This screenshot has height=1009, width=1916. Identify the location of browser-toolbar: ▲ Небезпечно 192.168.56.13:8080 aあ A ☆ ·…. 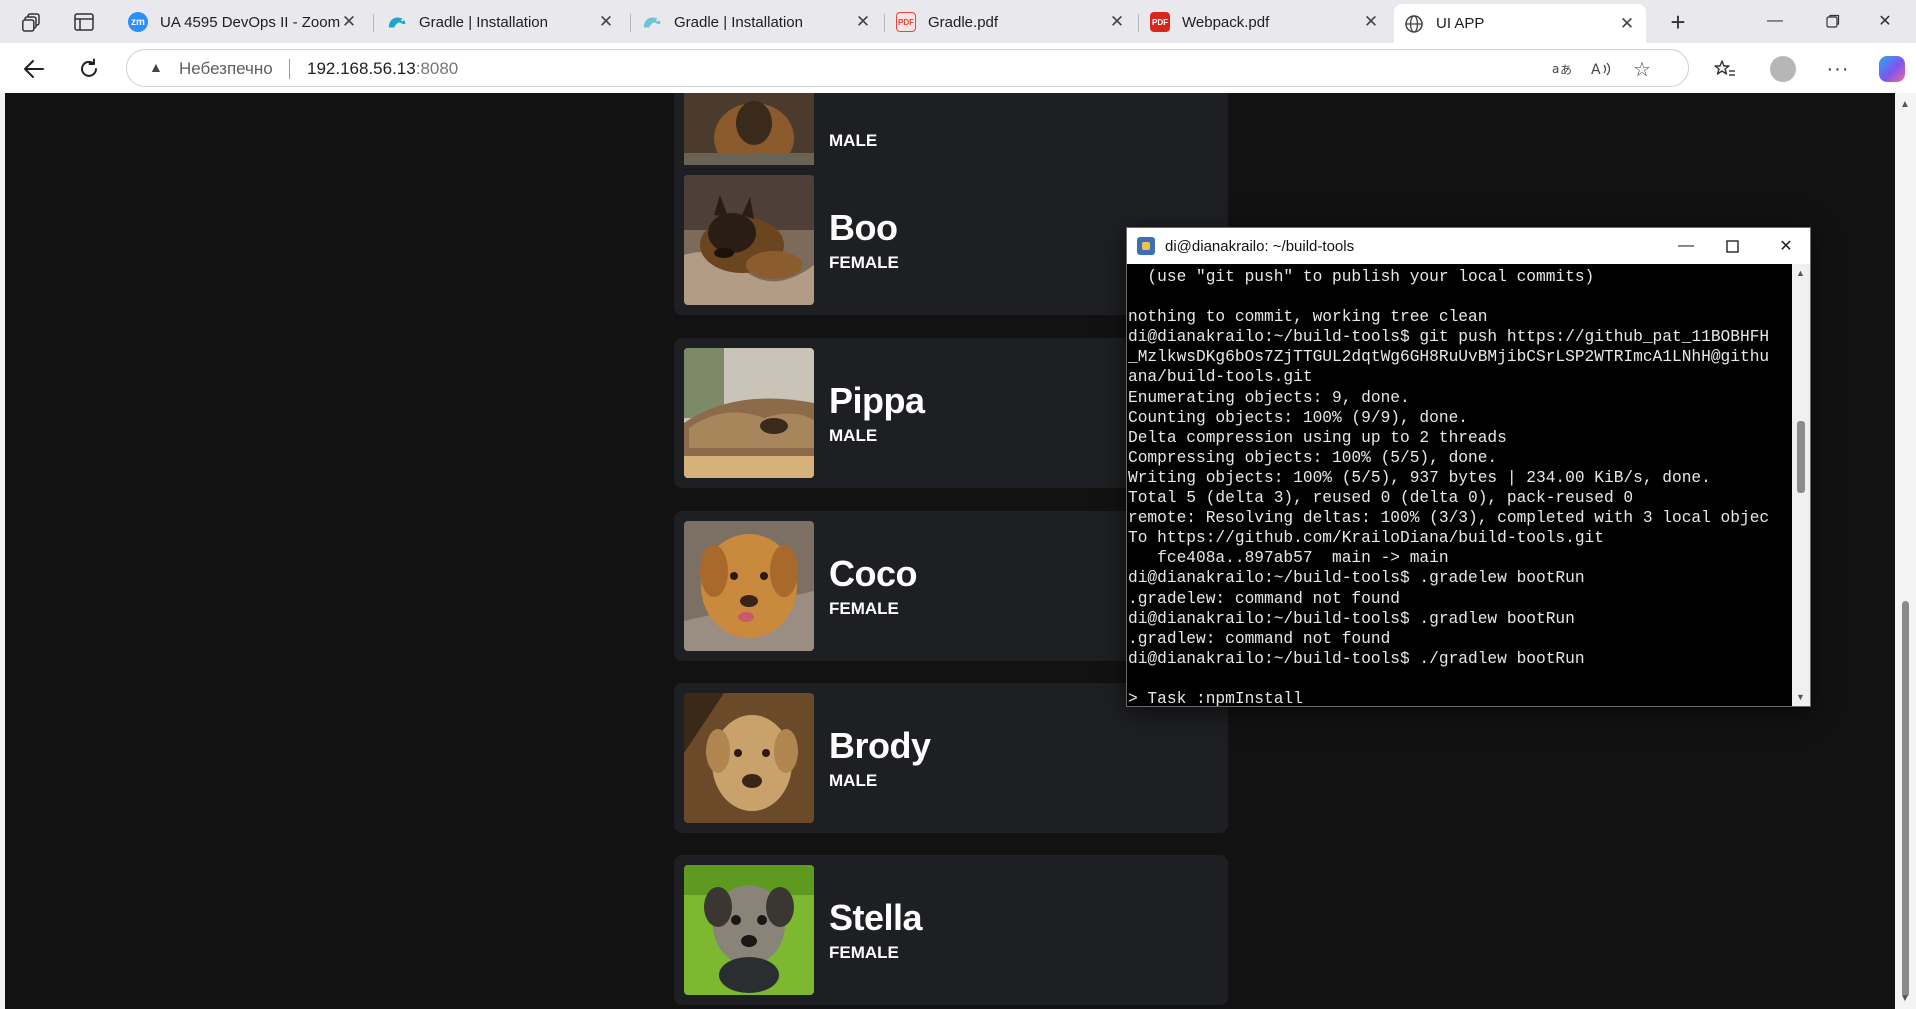
(958, 68).